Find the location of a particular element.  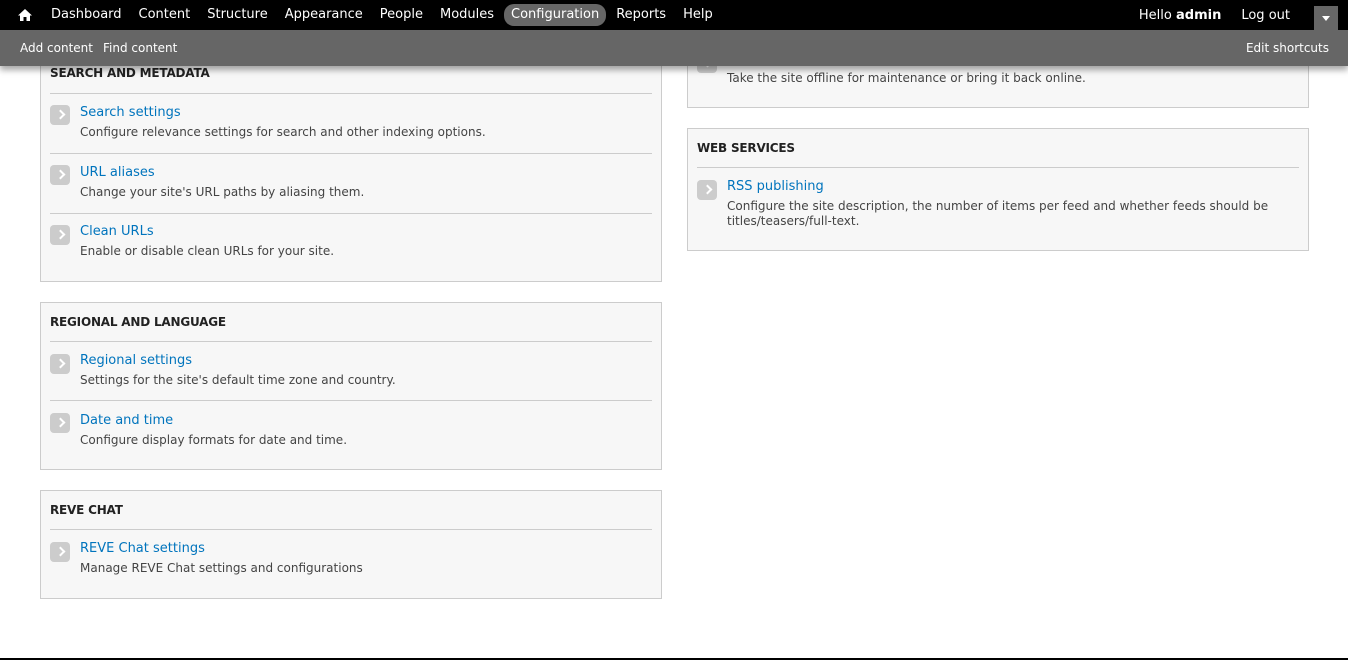

find-content-shortcut: Find content is located at coordinates (140, 48).